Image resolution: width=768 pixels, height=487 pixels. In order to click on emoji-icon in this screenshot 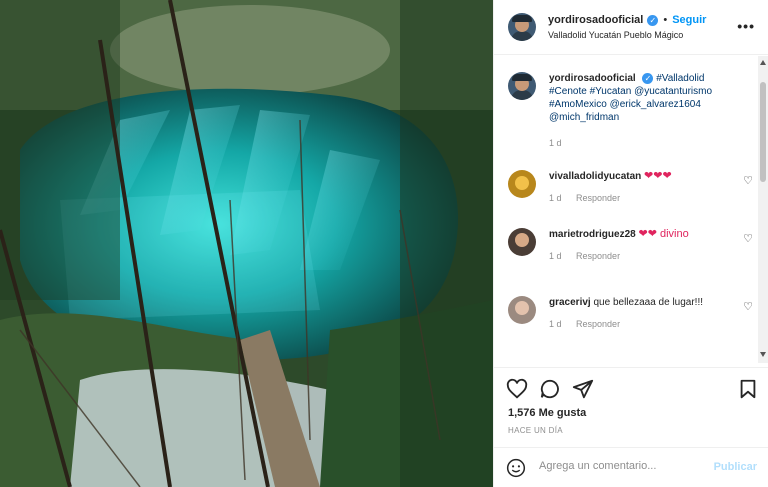, I will do `click(516, 468)`.